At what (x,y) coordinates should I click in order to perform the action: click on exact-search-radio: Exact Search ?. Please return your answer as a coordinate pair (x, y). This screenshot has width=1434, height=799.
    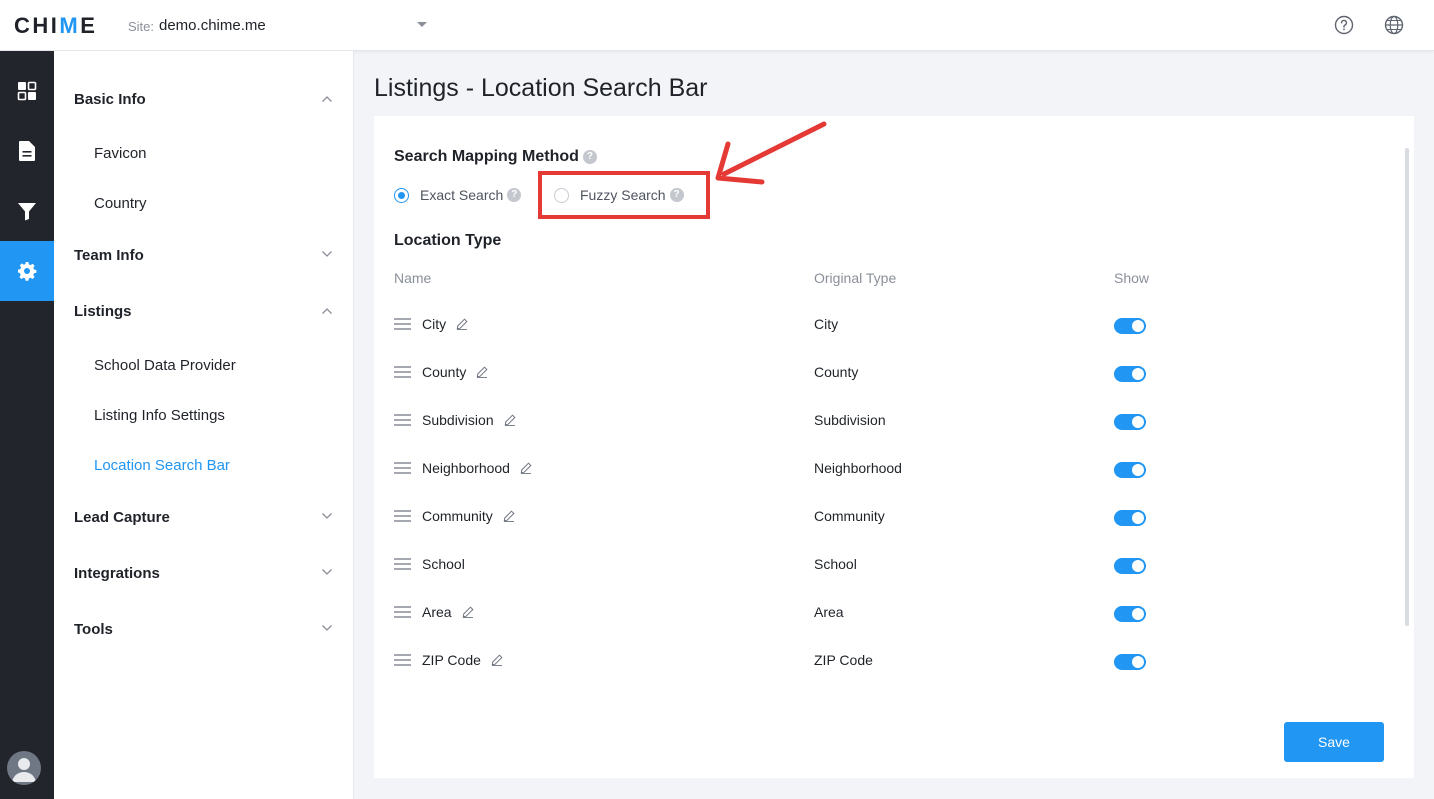
    Looking at the image, I should click on (458, 195).